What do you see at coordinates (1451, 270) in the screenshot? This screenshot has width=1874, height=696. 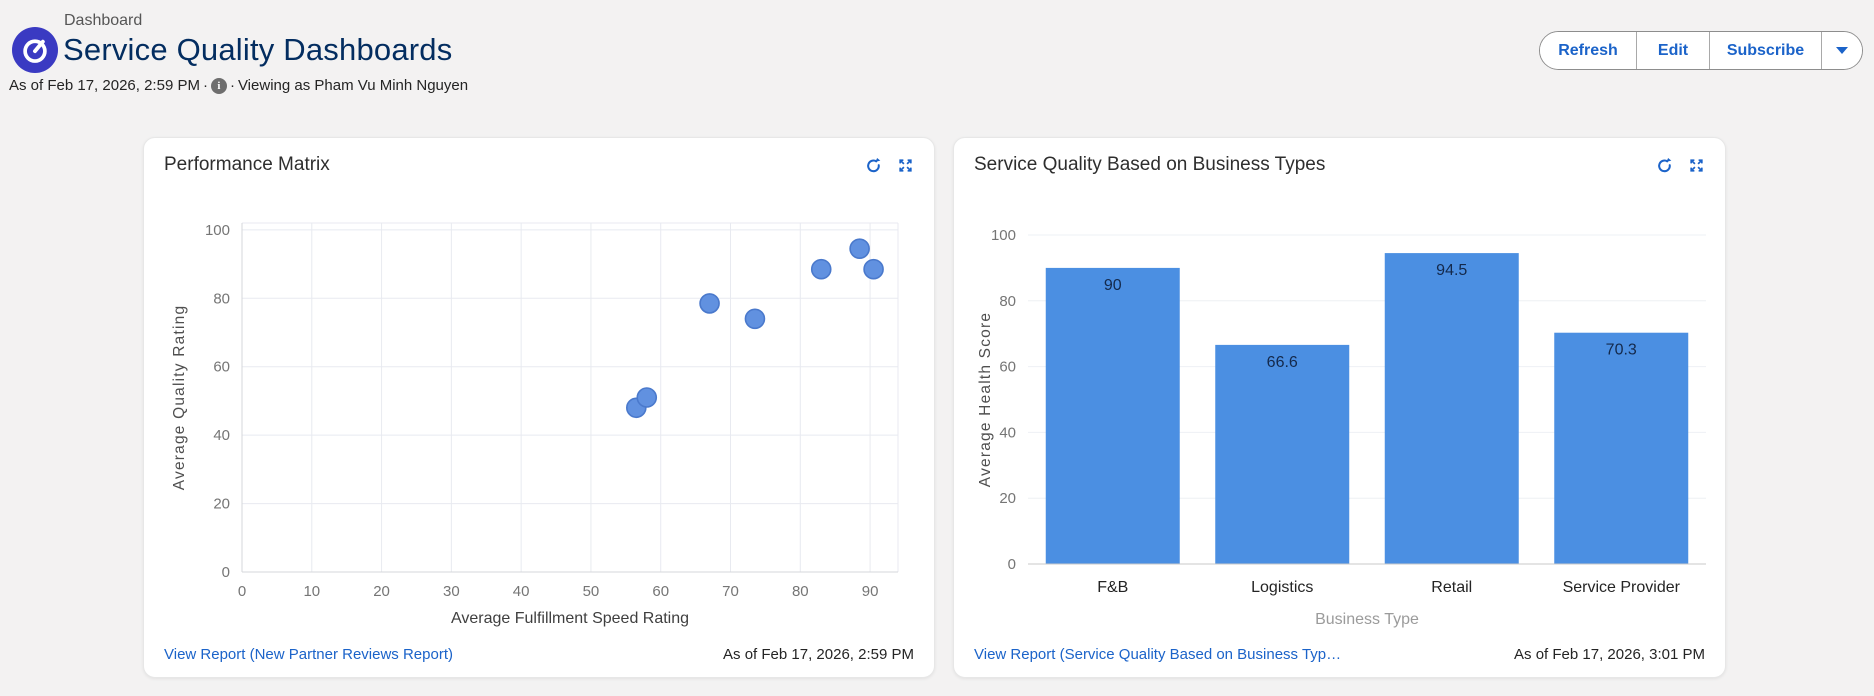 I see `bar-value-label: 94.5` at bounding box center [1451, 270].